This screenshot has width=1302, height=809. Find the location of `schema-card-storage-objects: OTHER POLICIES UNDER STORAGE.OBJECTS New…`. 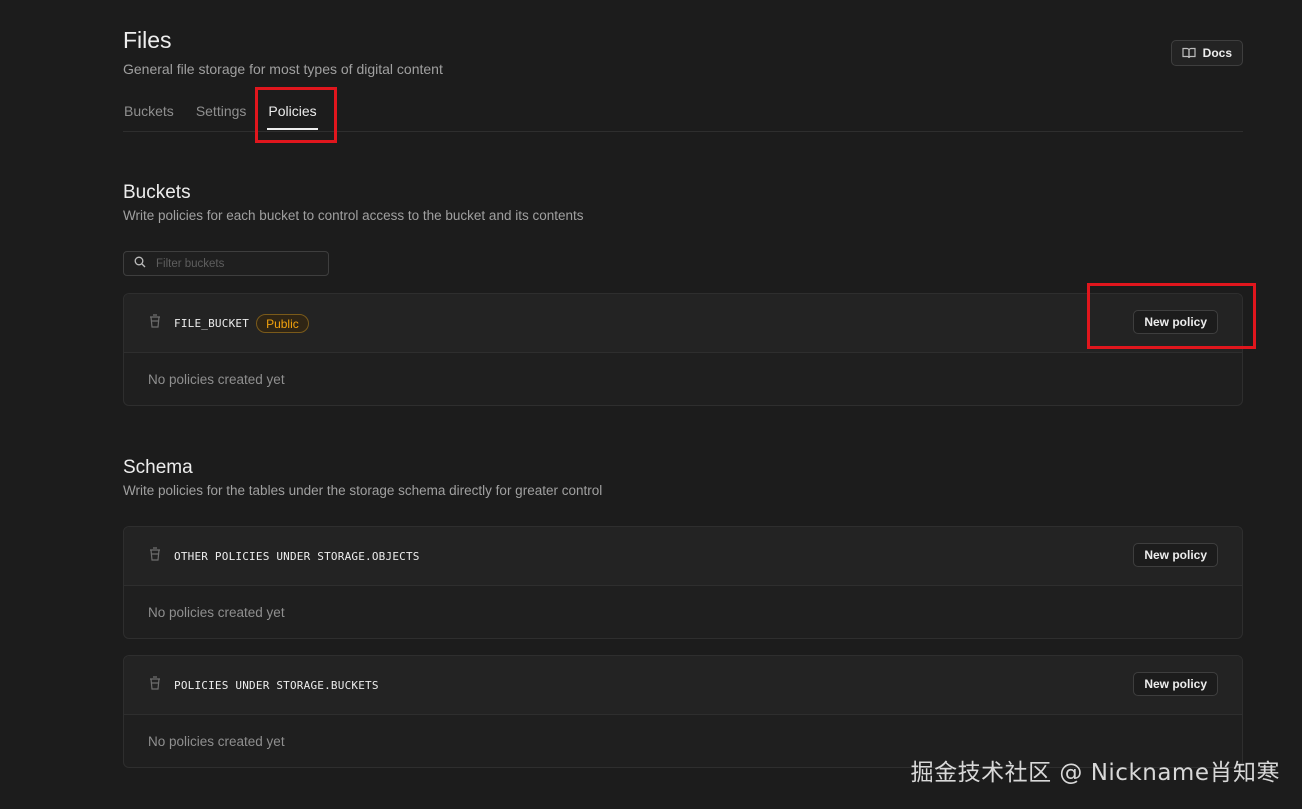

schema-card-storage-objects: OTHER POLICIES UNDER STORAGE.OBJECTS New… is located at coordinates (683, 582).